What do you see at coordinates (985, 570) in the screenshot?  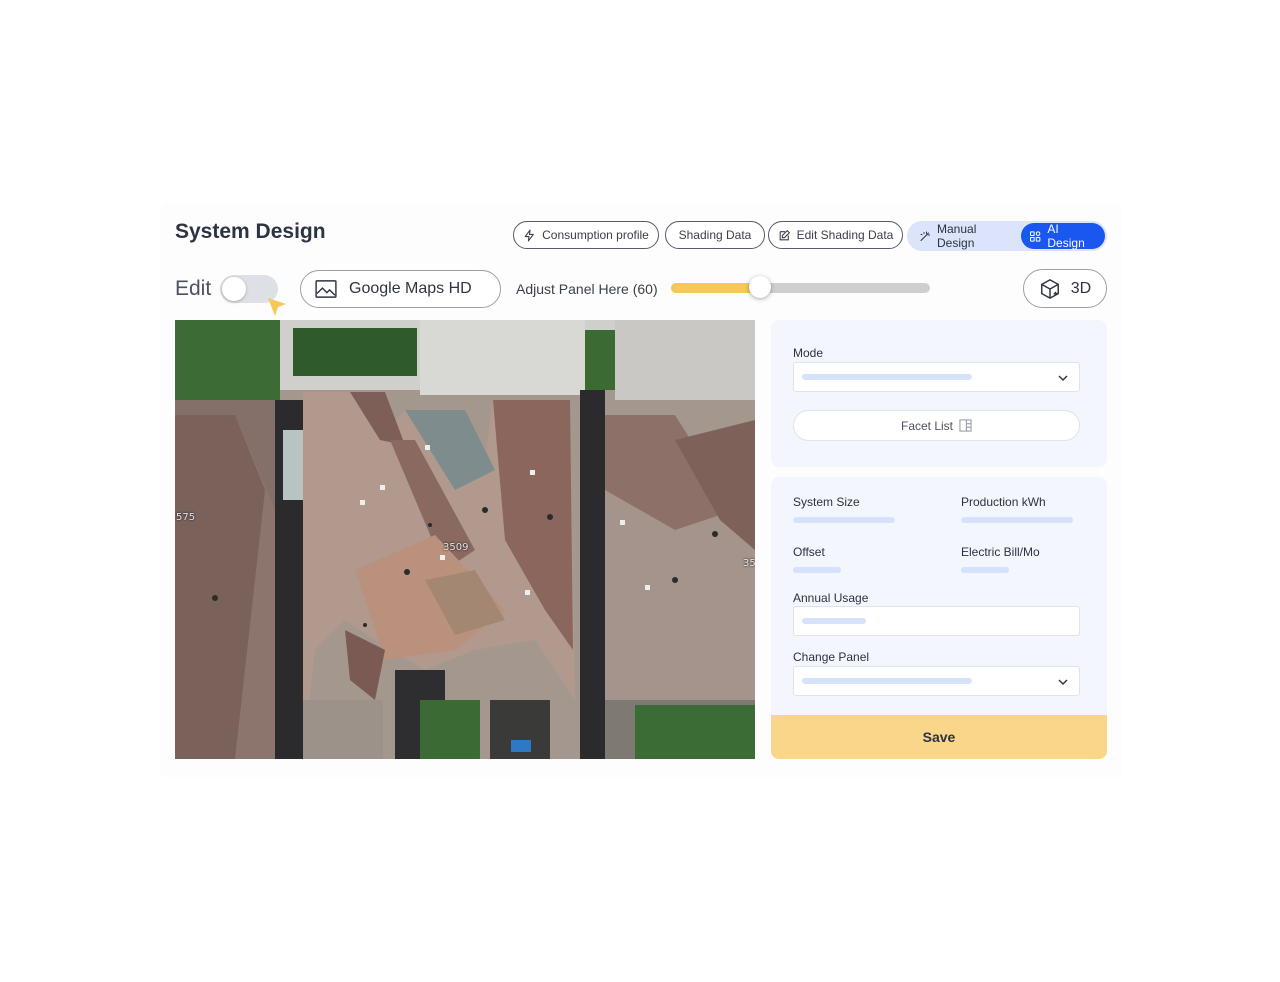 I see `electric-bill-value` at bounding box center [985, 570].